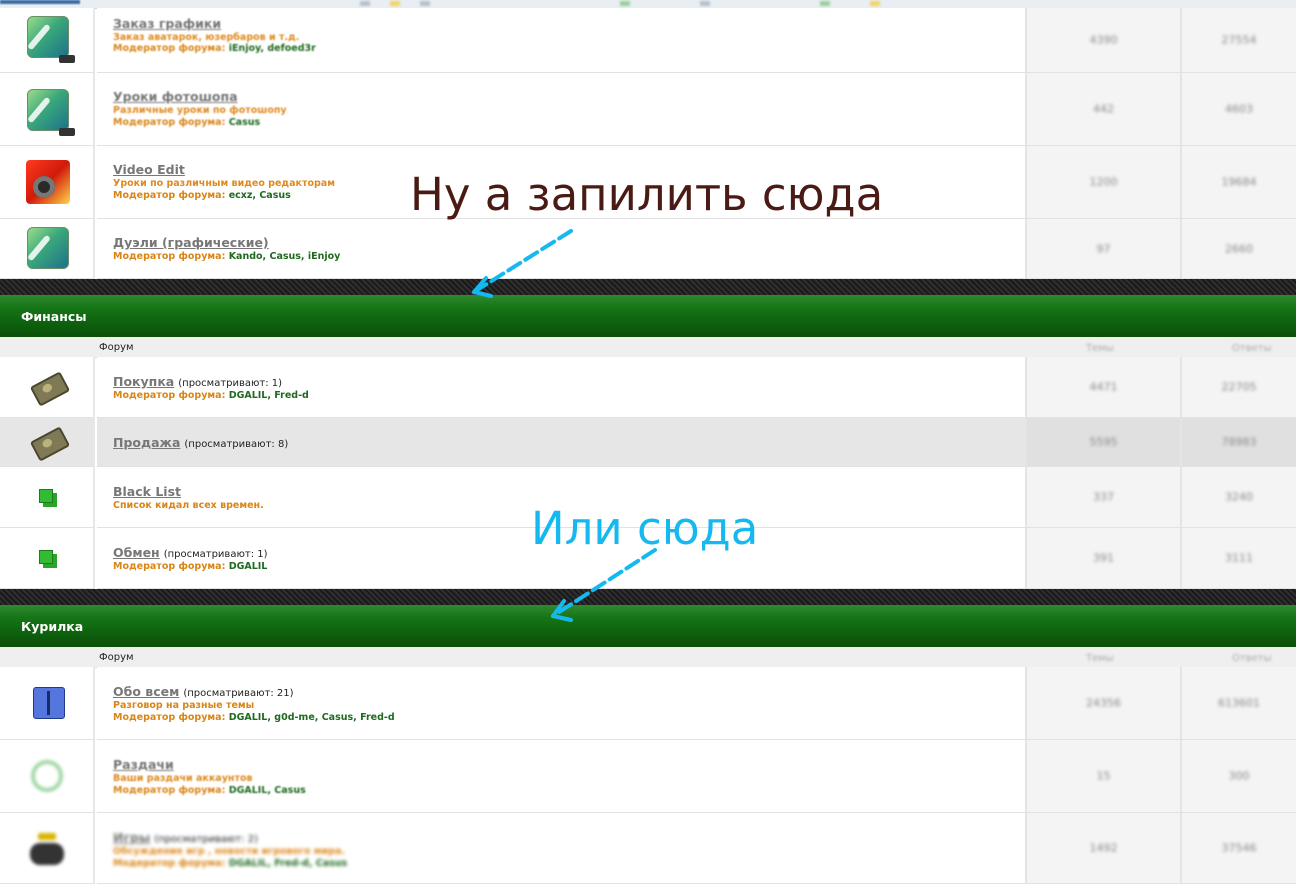  I want to click on topics-value: 4471, so click(1103, 387).